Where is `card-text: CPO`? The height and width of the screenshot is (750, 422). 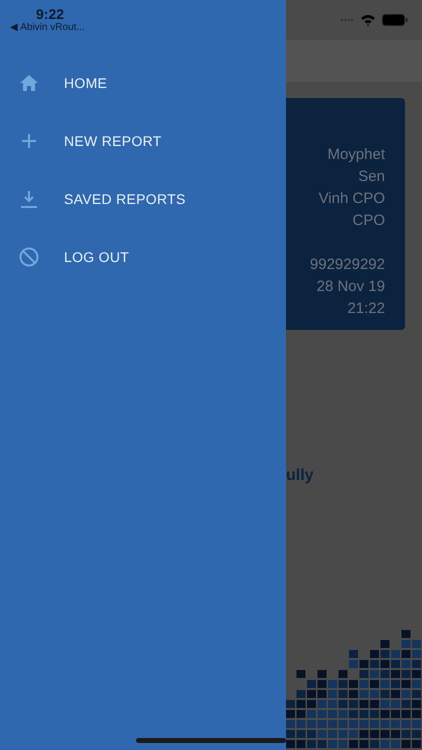 card-text: CPO is located at coordinates (368, 221).